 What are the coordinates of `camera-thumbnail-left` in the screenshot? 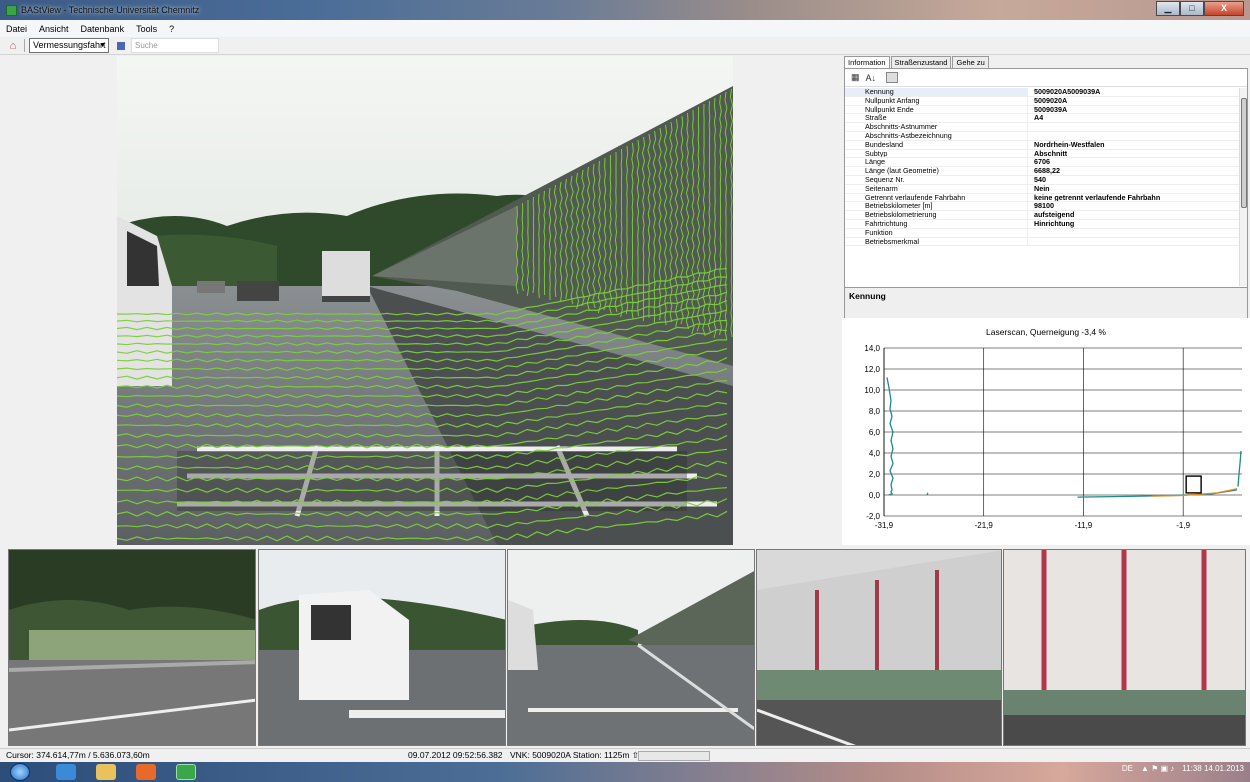 It's located at (132, 647).